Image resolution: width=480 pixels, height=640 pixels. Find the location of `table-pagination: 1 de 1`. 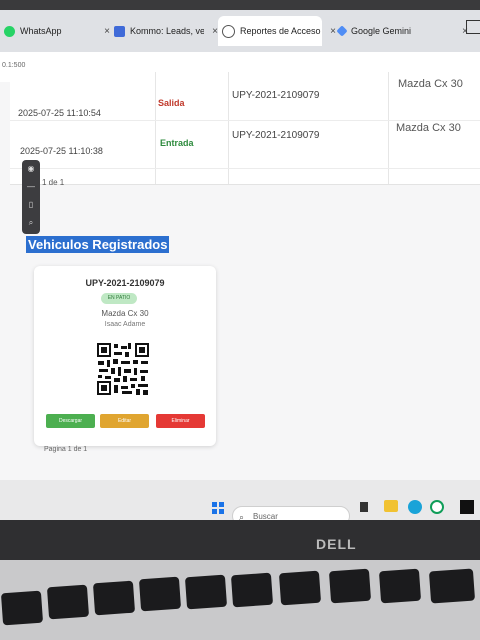

table-pagination: 1 de 1 is located at coordinates (53, 182).